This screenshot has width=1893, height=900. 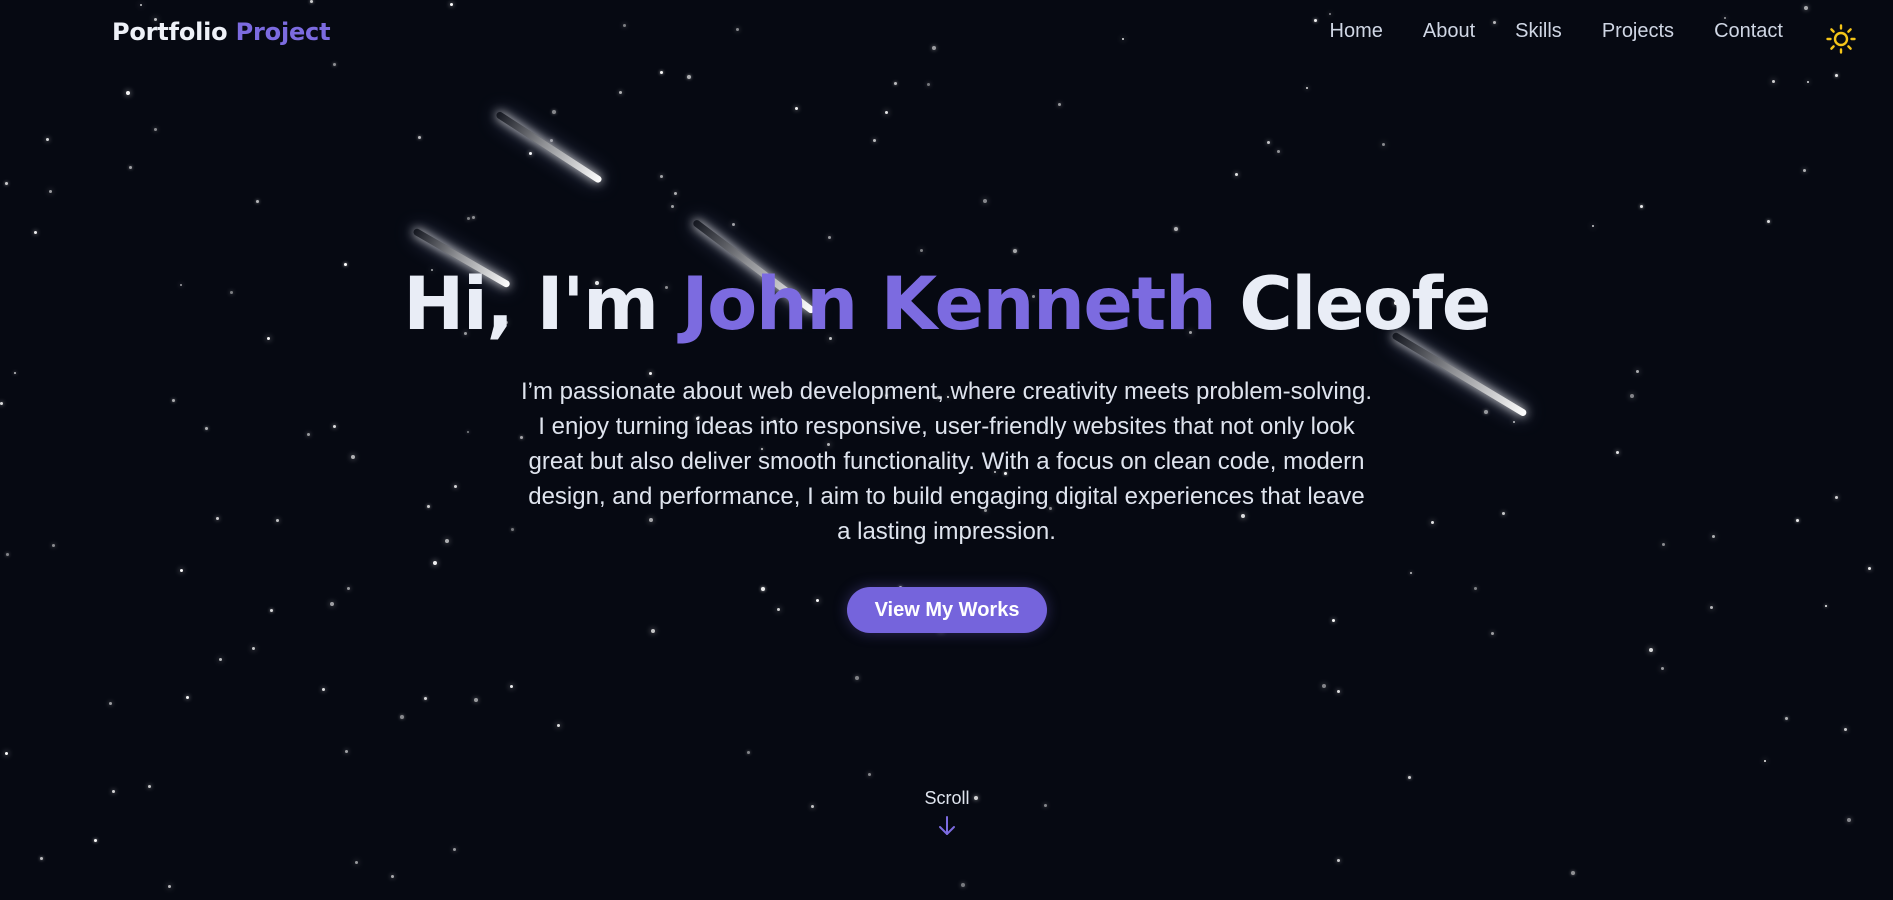 What do you see at coordinates (1638, 31) in the screenshot?
I see `nav-link-projects: Projects` at bounding box center [1638, 31].